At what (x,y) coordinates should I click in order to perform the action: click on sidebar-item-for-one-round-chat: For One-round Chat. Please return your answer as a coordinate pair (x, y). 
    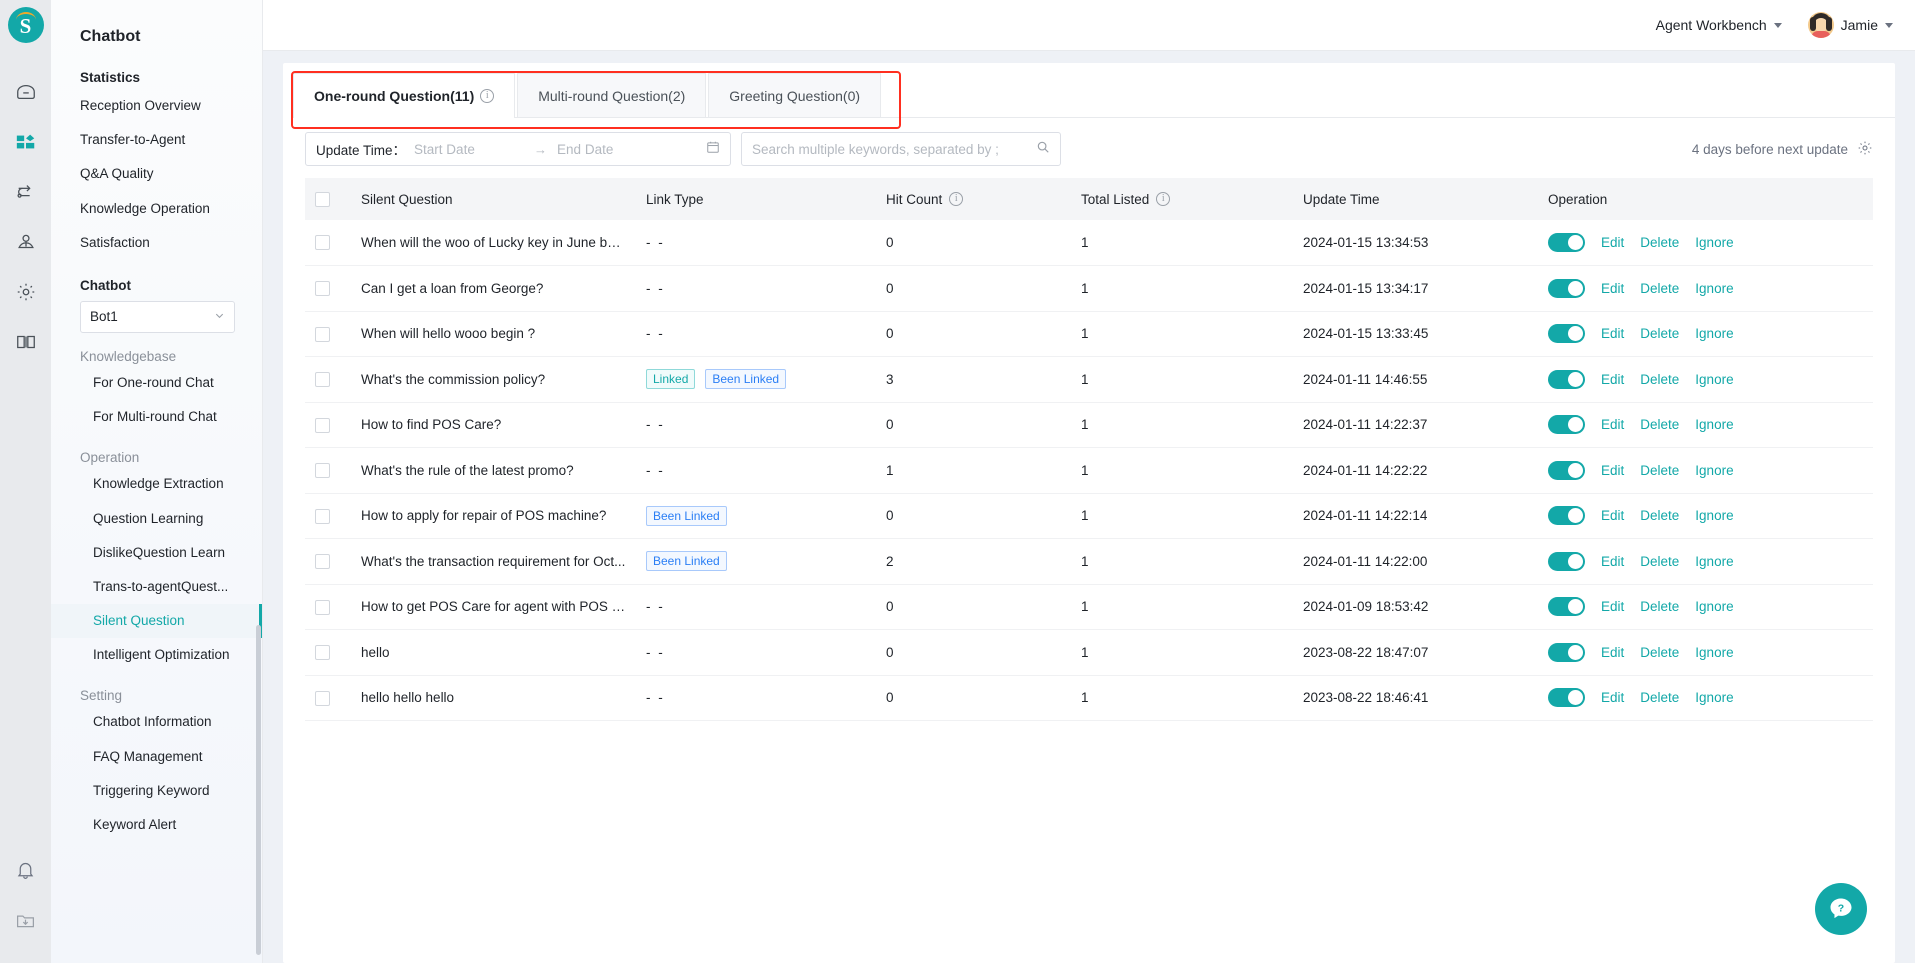
    Looking at the image, I should click on (156, 383).